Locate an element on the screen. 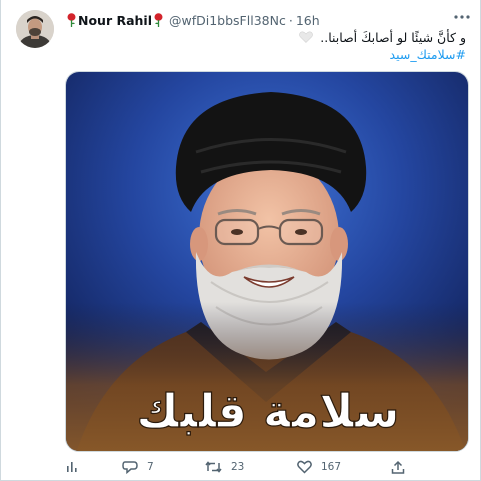 This screenshot has height=481, width=481. retweet-count: 23 is located at coordinates (238, 467).